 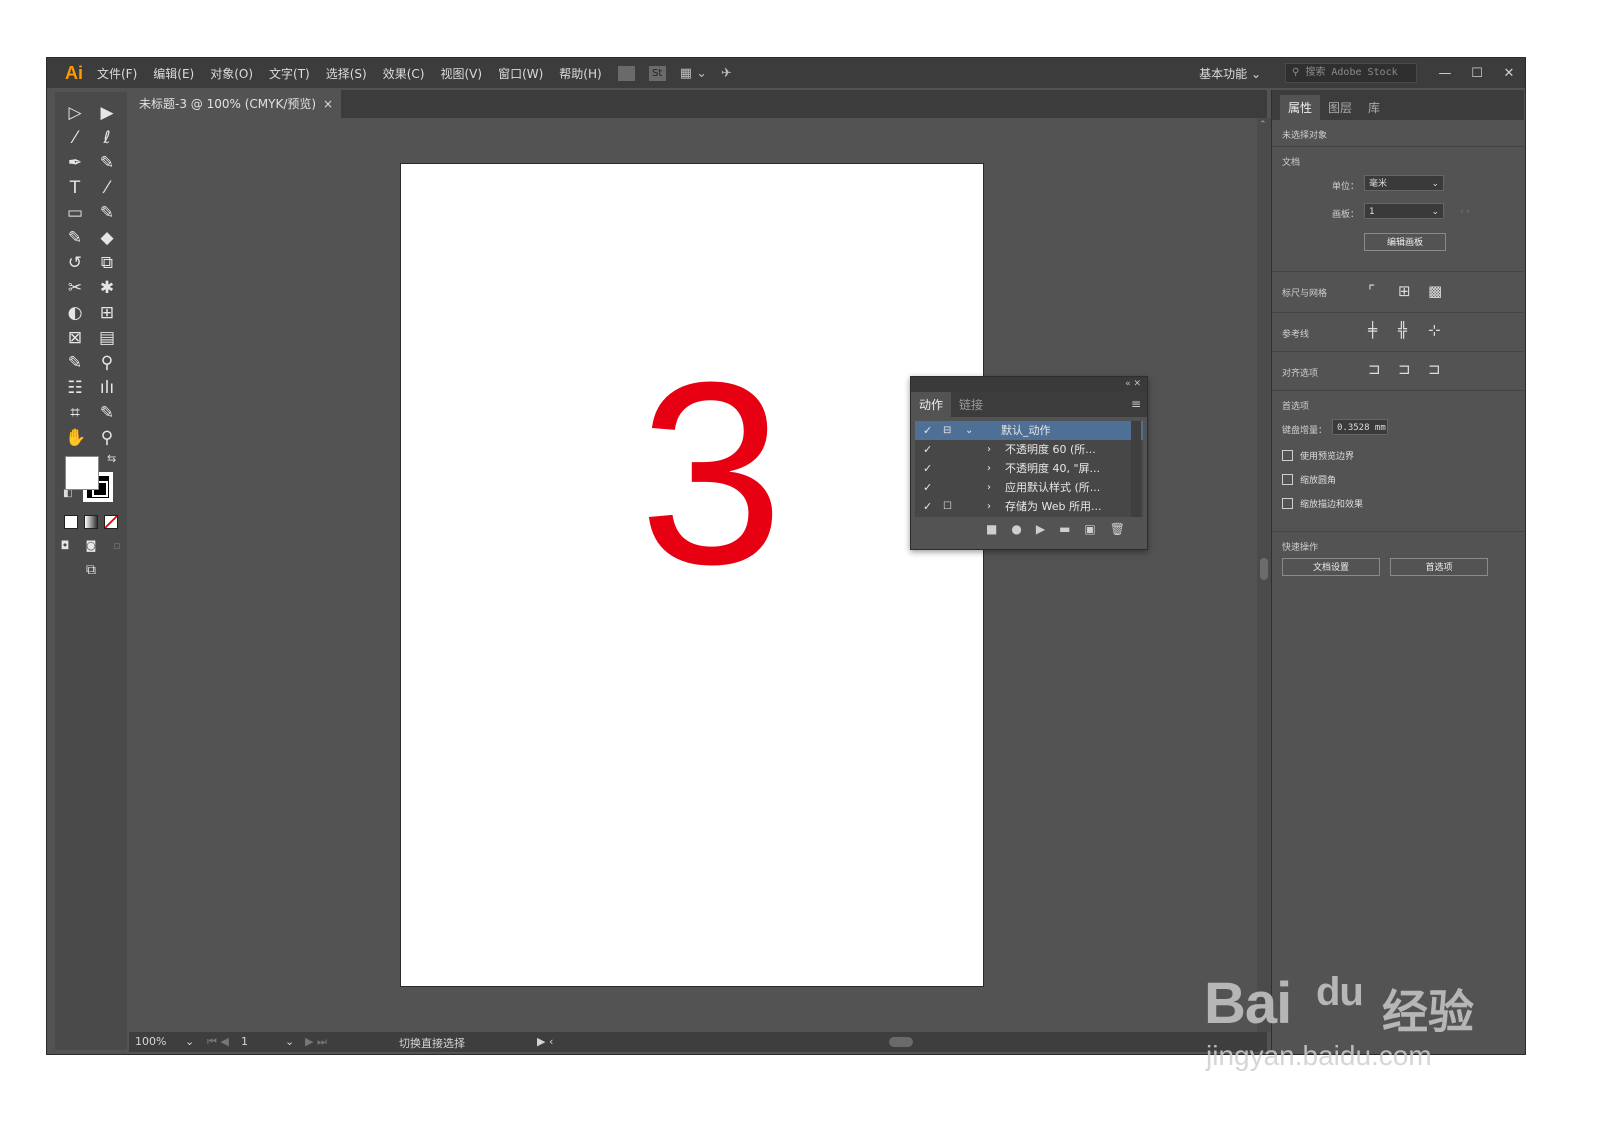 What do you see at coordinates (328, 104) in the screenshot?
I see `close-tab-icon: ×` at bounding box center [328, 104].